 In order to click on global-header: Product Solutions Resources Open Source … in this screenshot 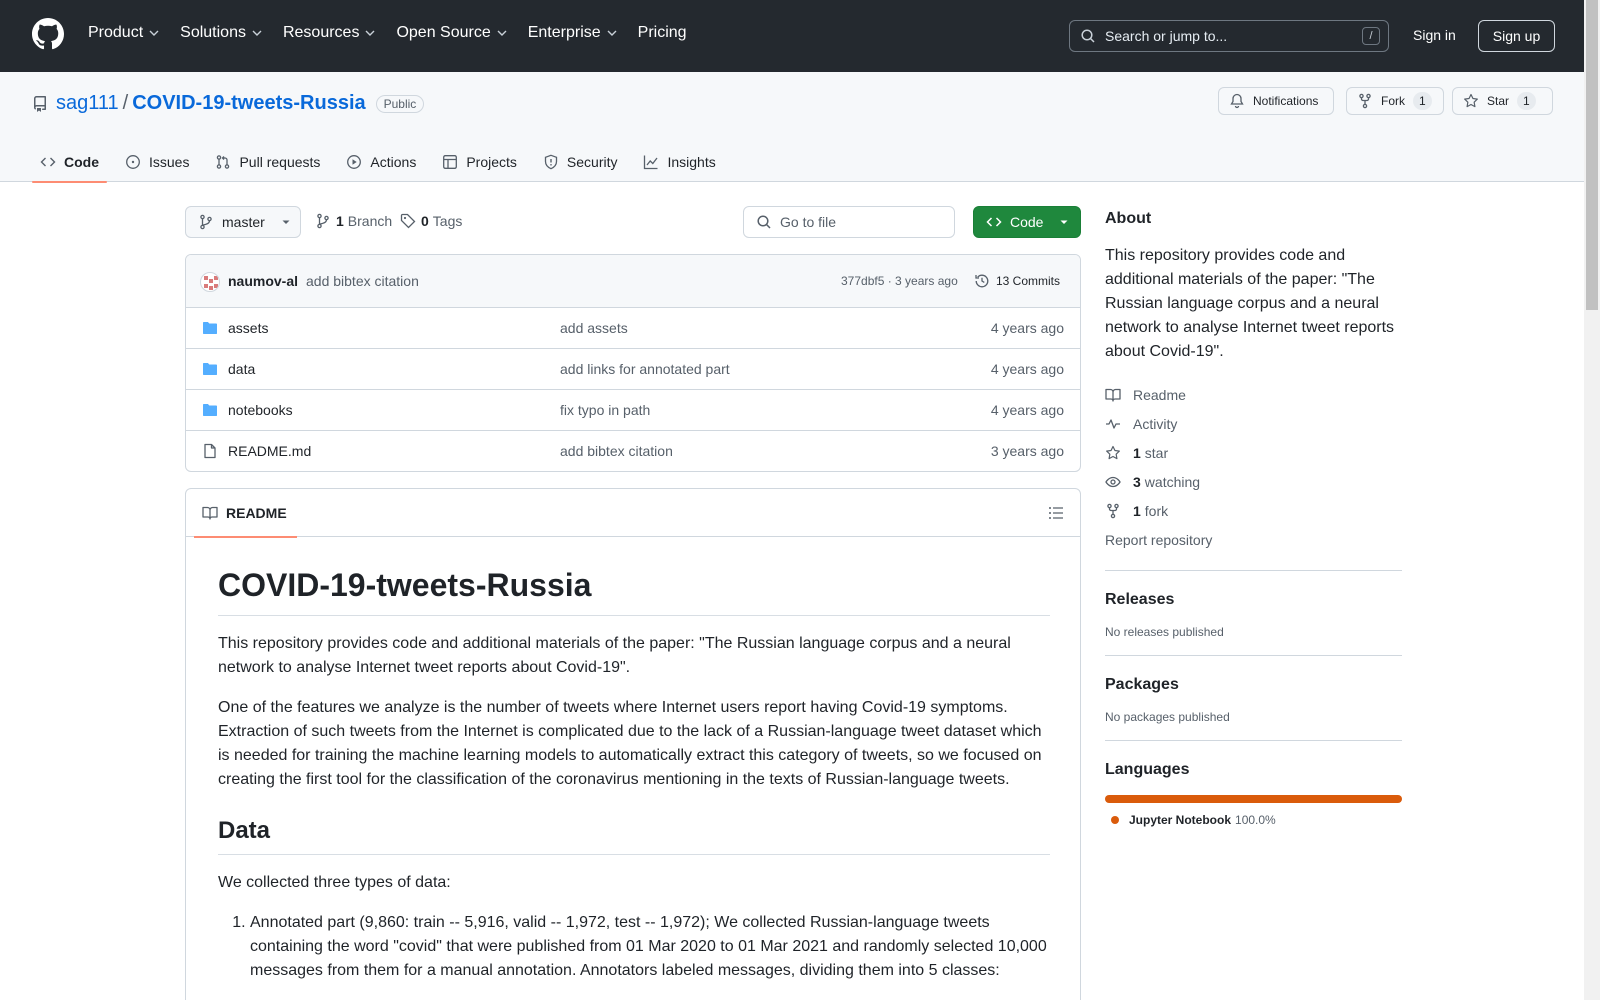, I will do `click(792, 36)`.